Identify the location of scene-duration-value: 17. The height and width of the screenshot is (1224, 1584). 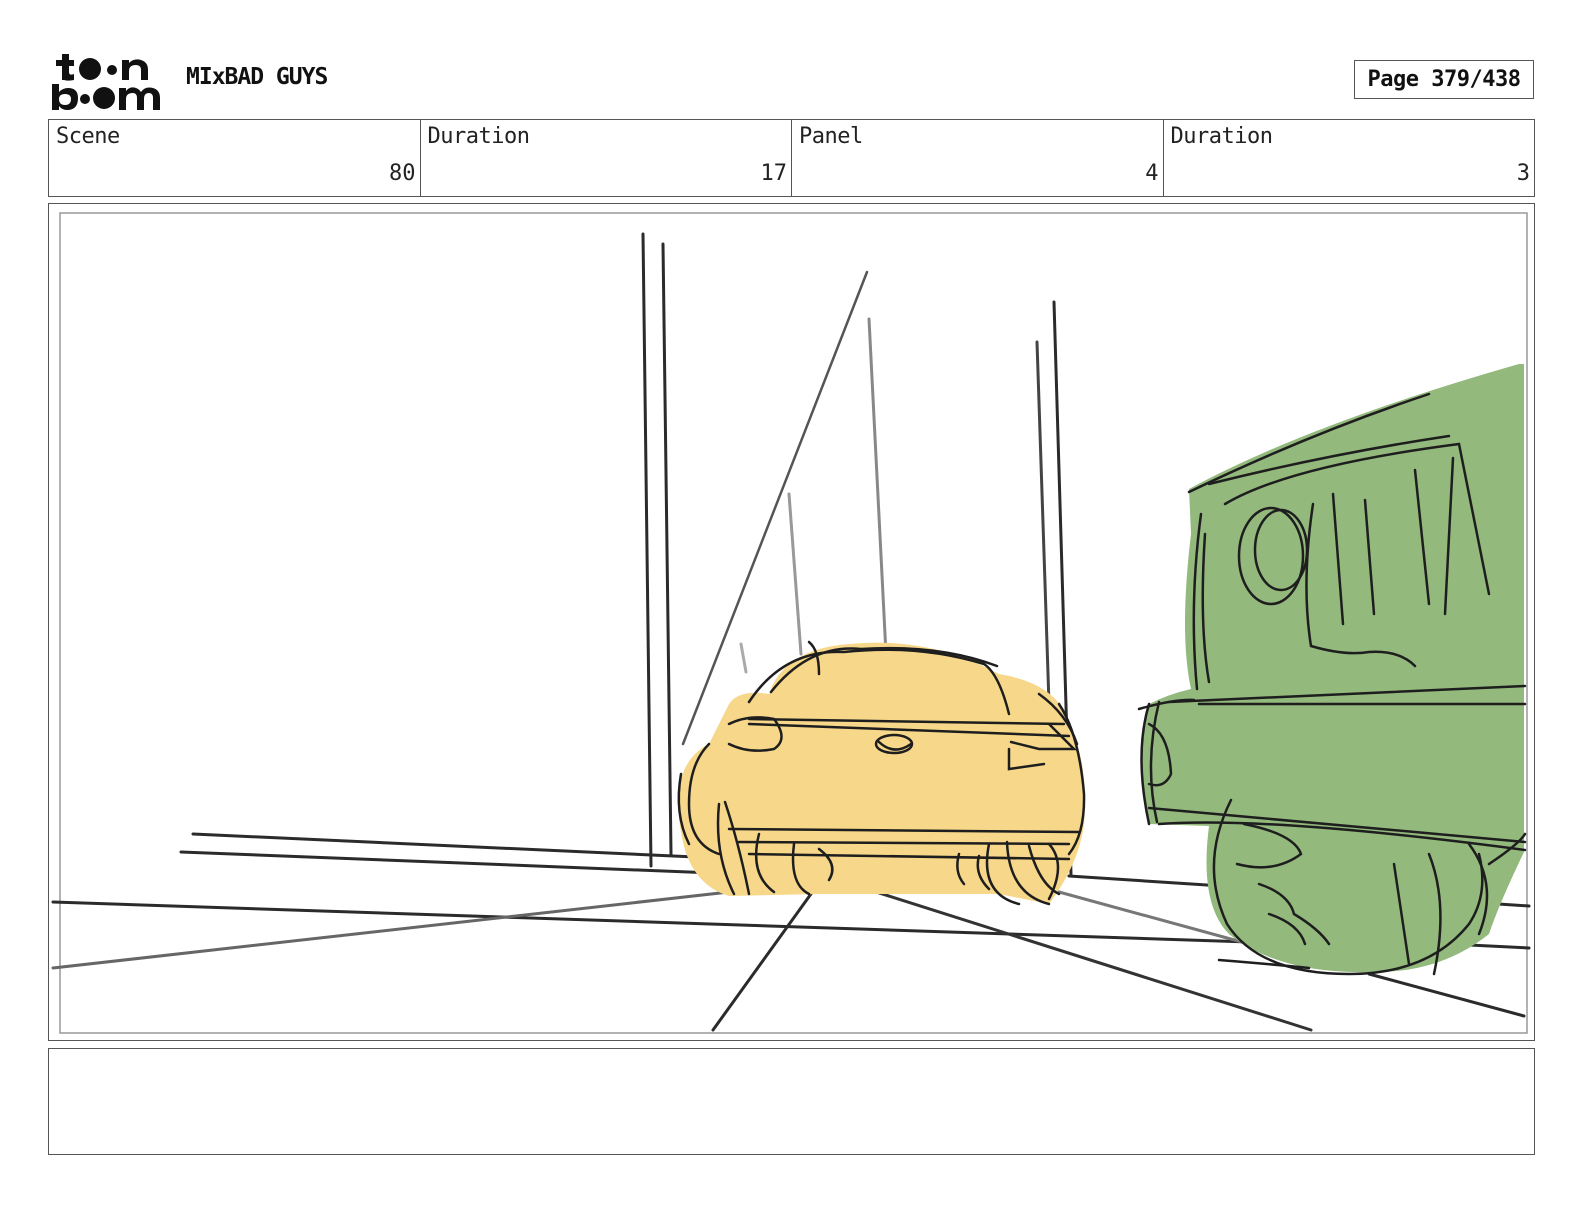
(774, 173).